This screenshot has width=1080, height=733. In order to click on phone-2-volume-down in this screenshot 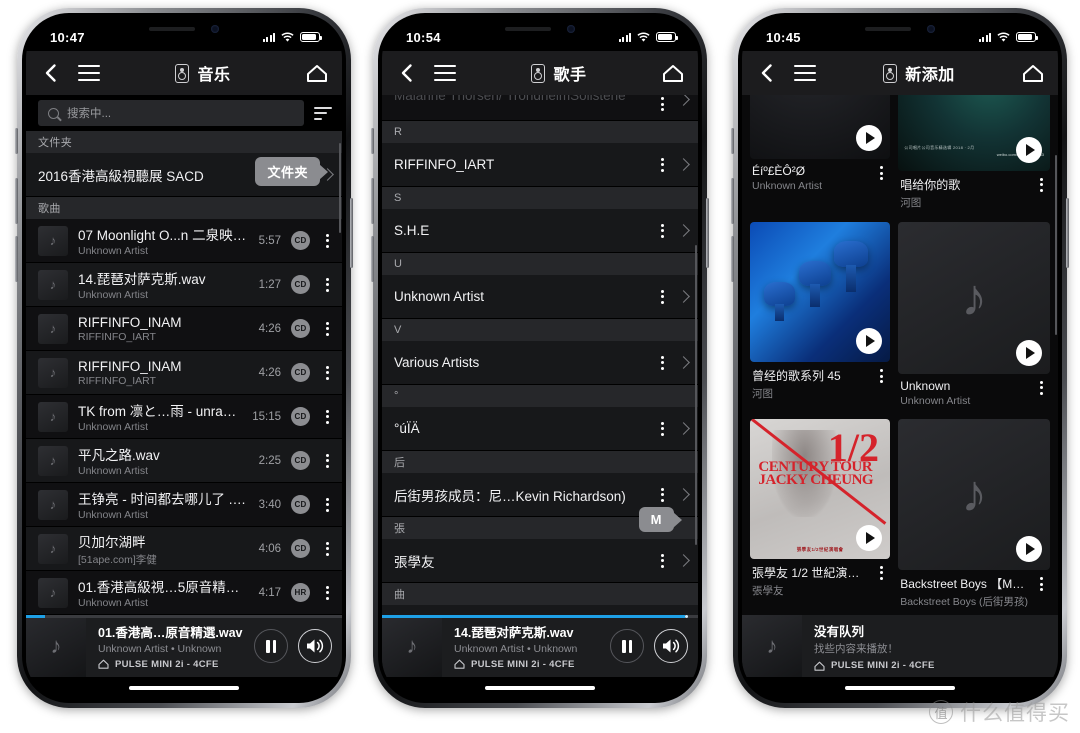, I will do `click(372, 259)`.